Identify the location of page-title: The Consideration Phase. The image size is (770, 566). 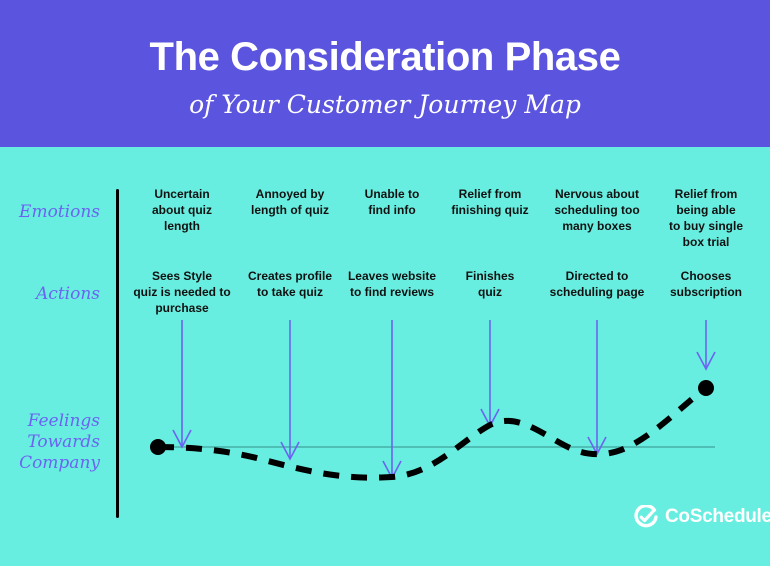
(385, 57).